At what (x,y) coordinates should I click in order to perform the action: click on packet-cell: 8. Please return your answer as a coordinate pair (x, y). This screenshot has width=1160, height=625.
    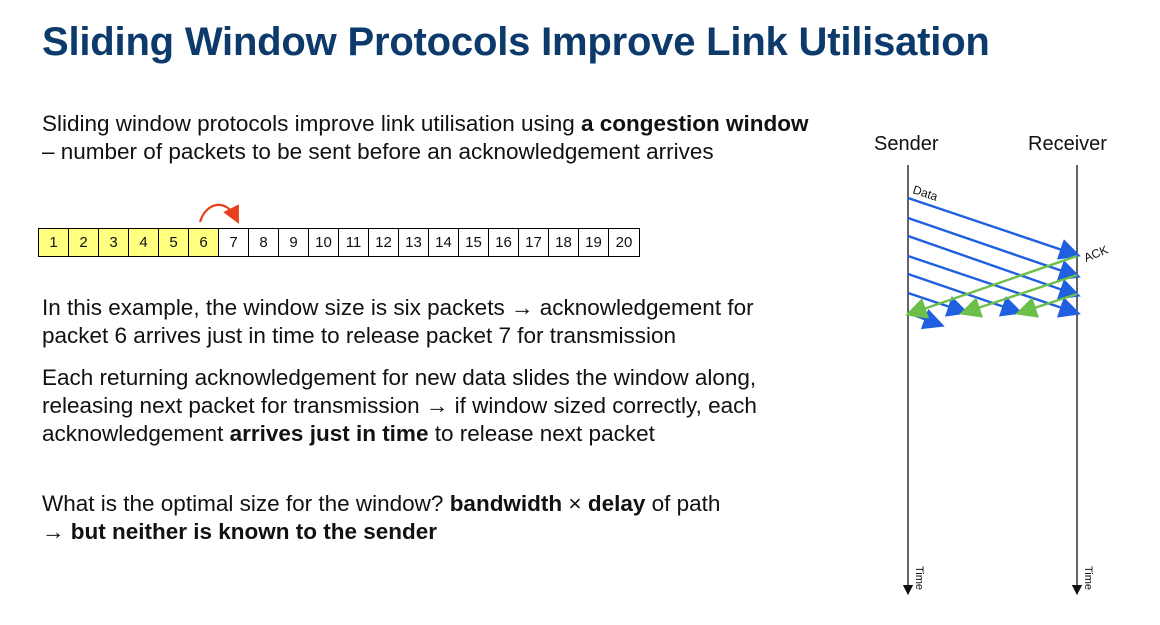
    Looking at the image, I should click on (264, 242).